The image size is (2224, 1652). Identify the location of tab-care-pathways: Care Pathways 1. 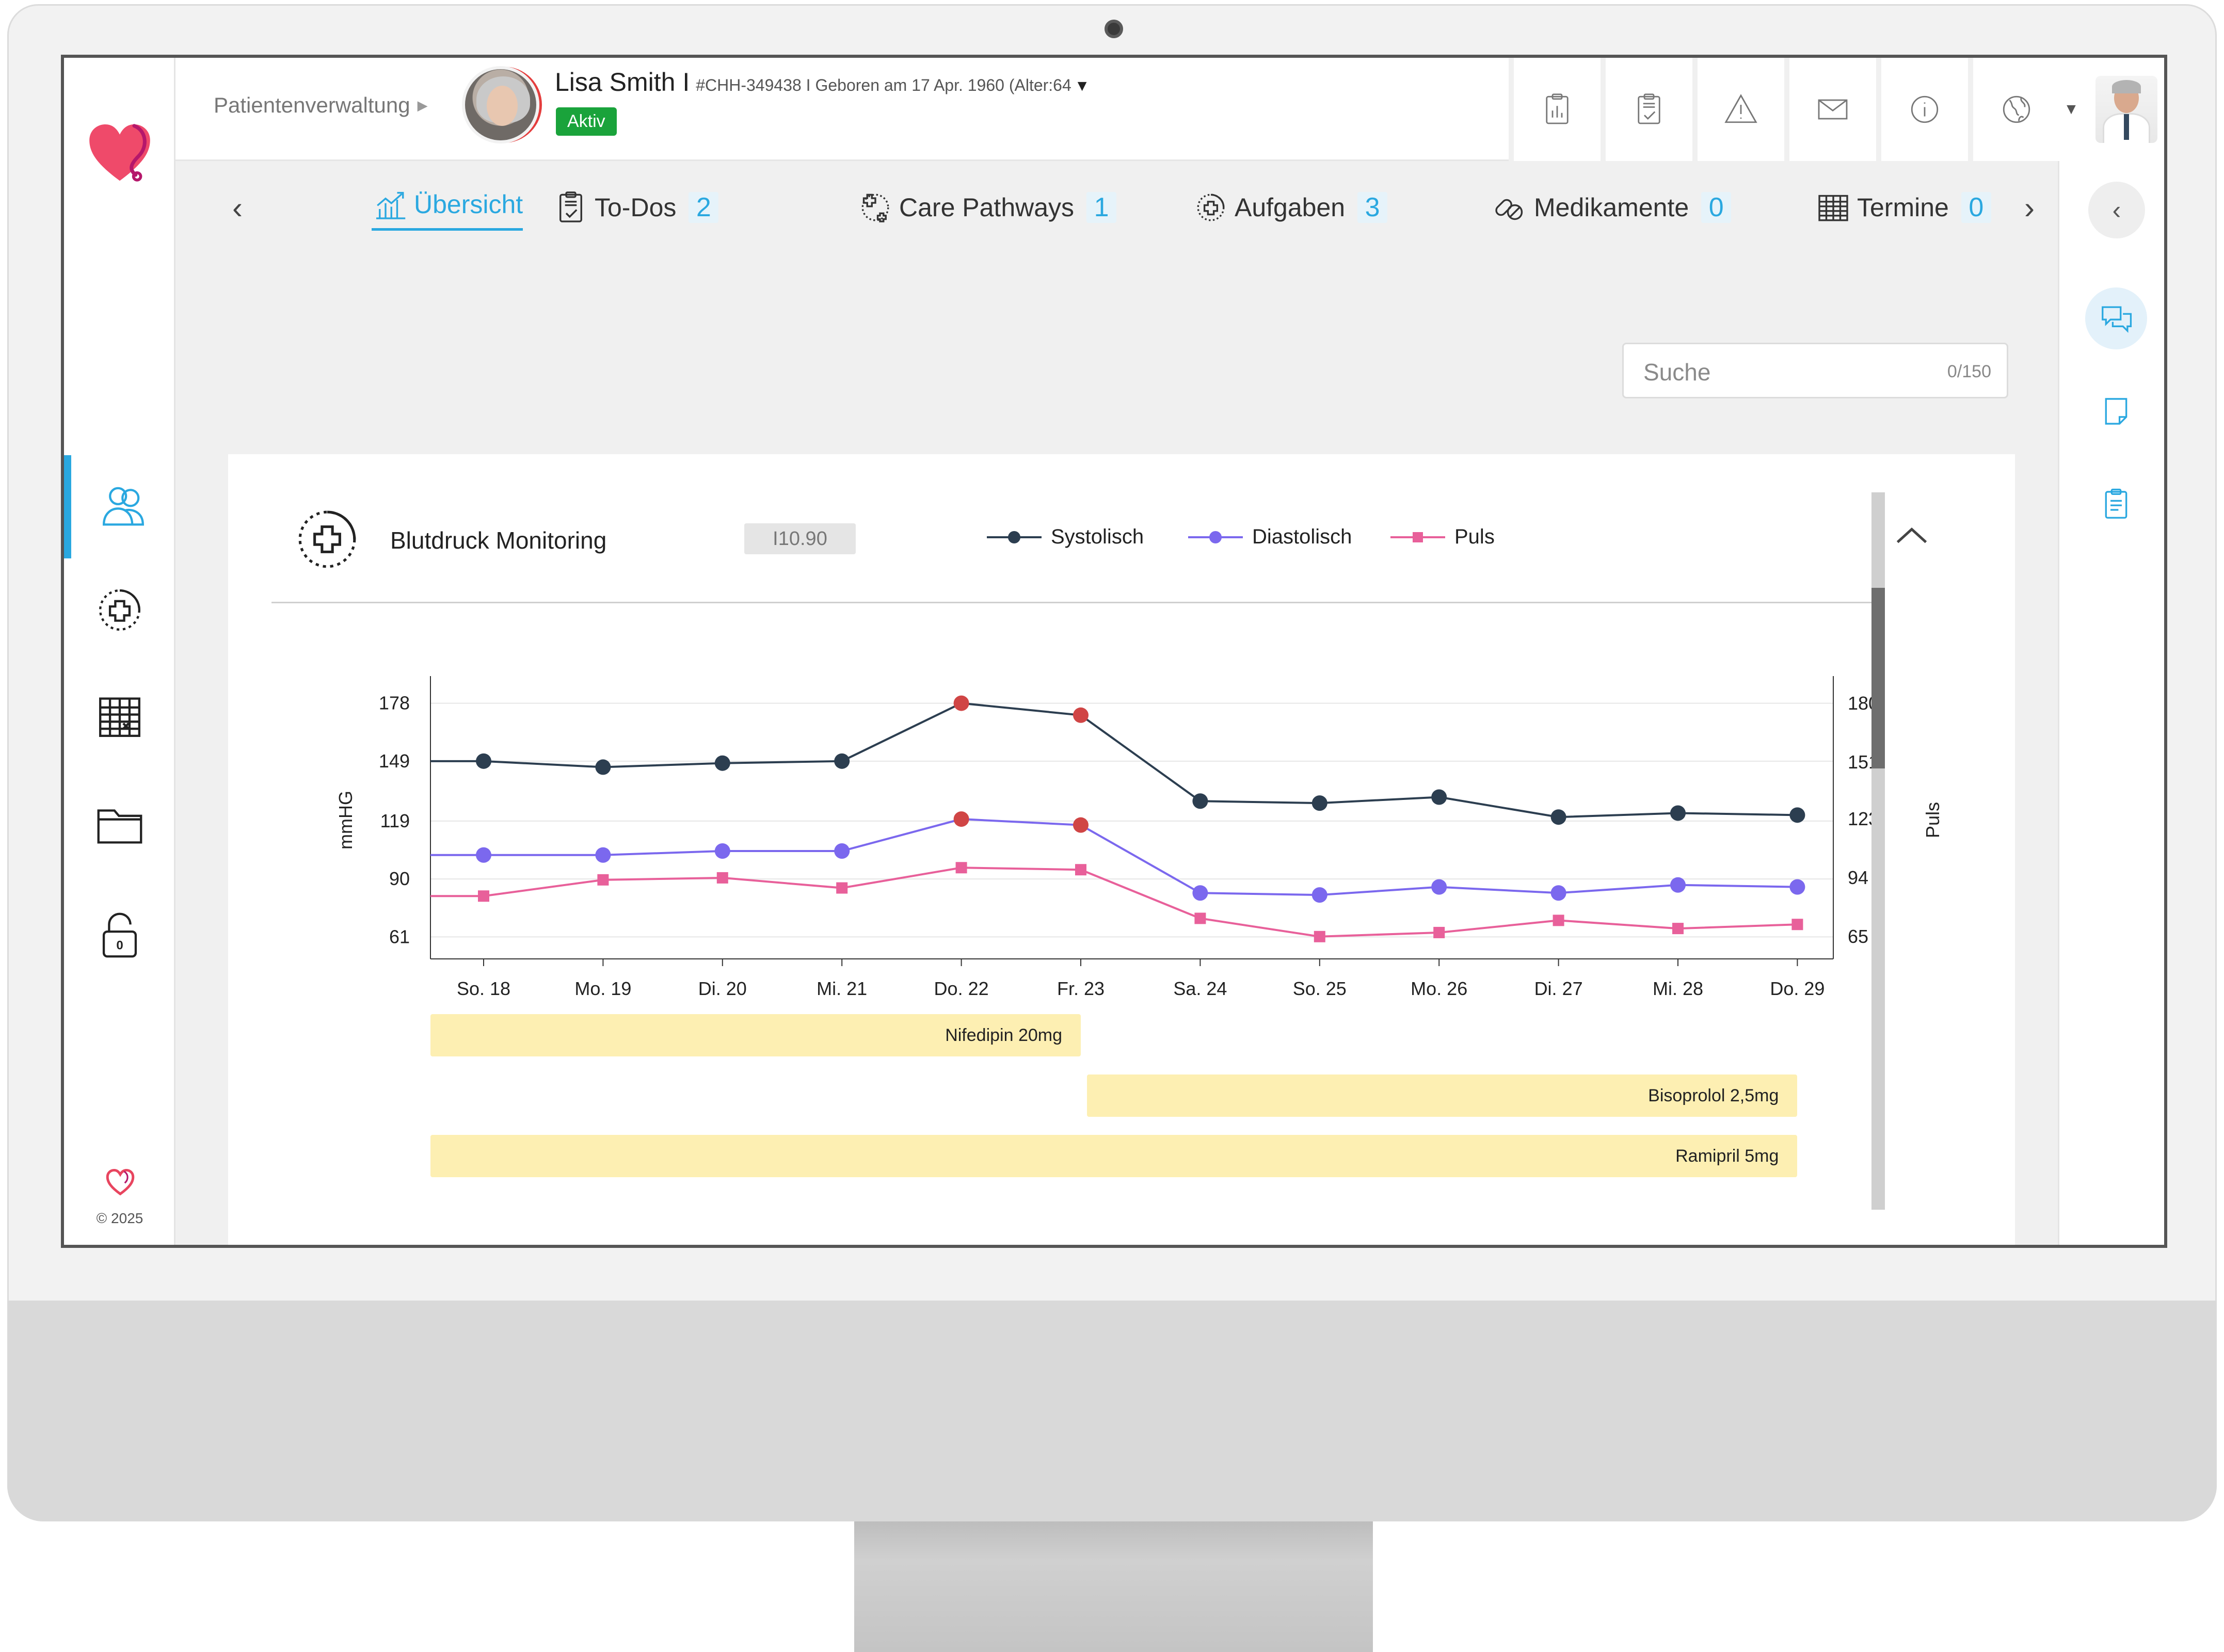
(987, 207).